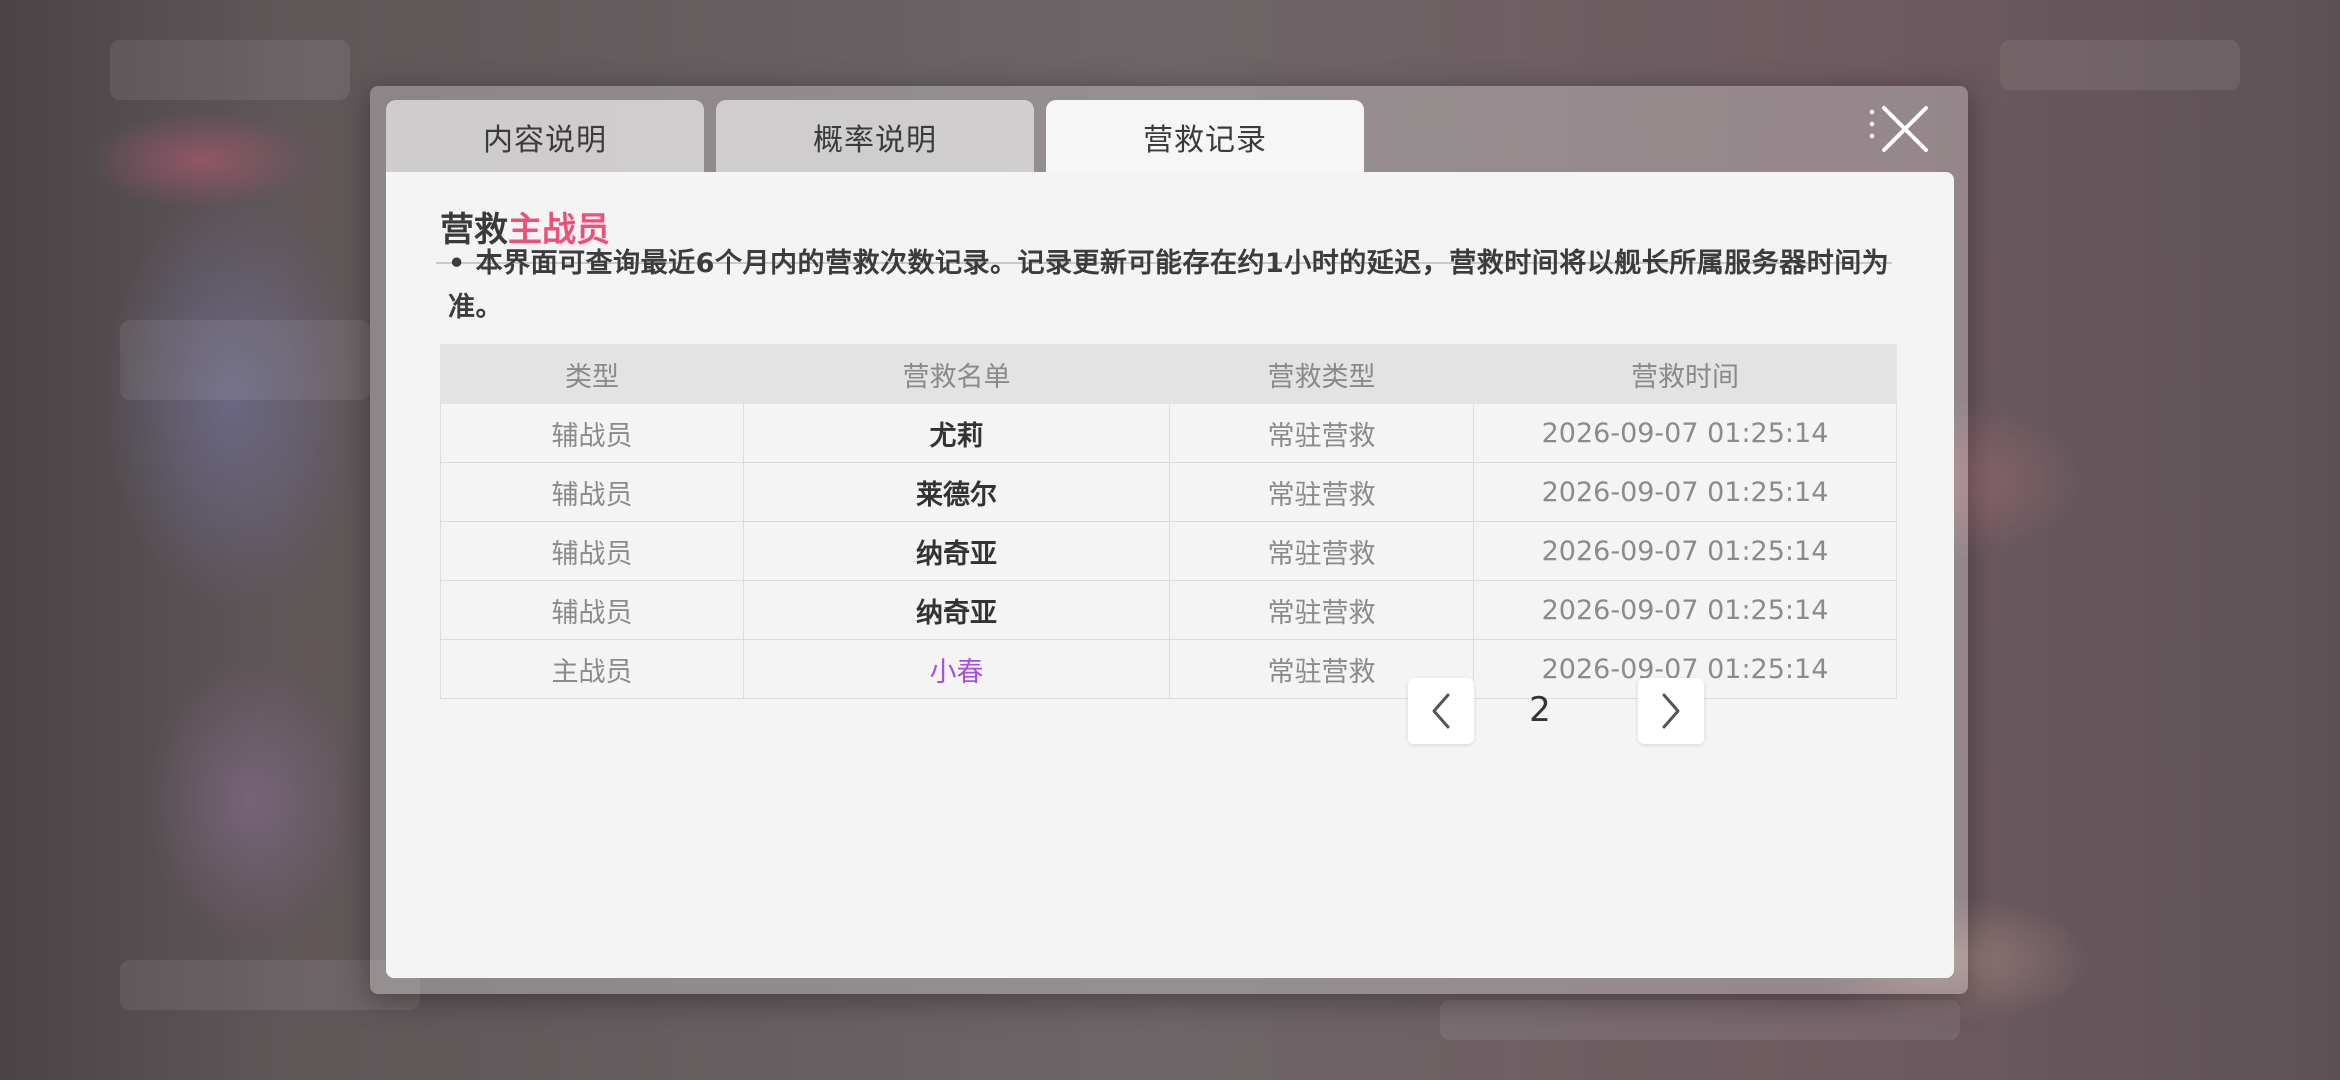  Describe the element at coordinates (592, 374) in the screenshot. I see `header-type: 类型` at that location.